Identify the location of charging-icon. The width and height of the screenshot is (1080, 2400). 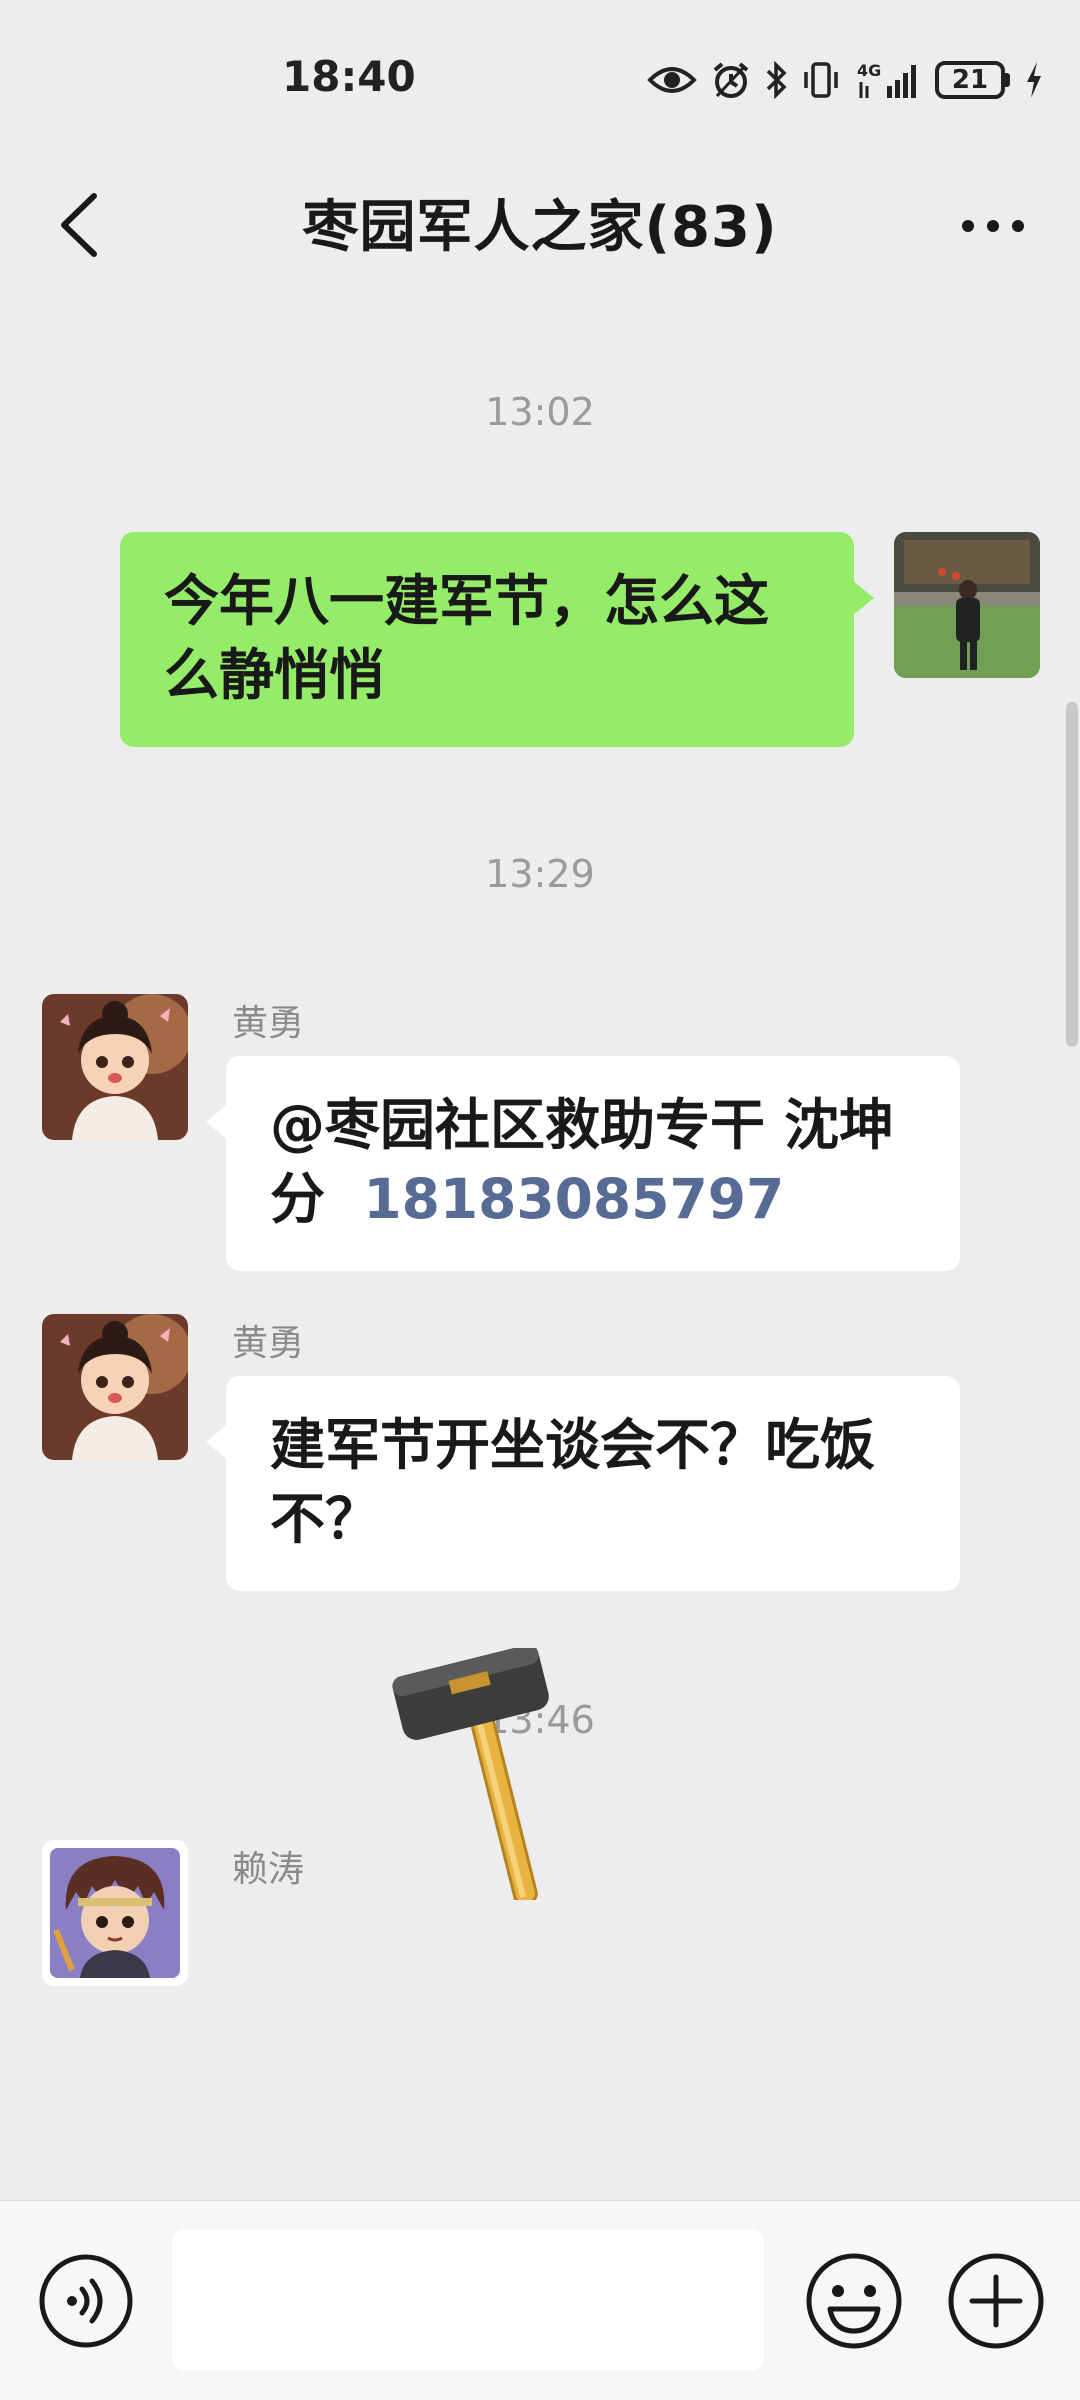
(1034, 80).